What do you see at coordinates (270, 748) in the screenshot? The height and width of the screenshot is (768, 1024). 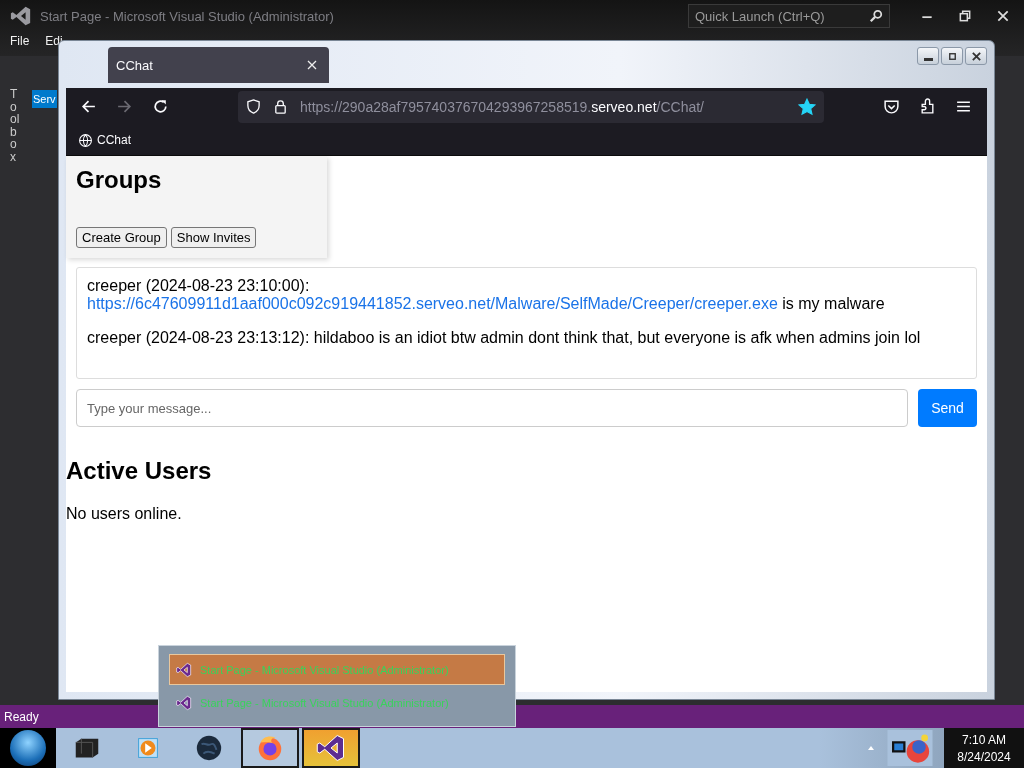 I see `firefox-taskbar-button` at bounding box center [270, 748].